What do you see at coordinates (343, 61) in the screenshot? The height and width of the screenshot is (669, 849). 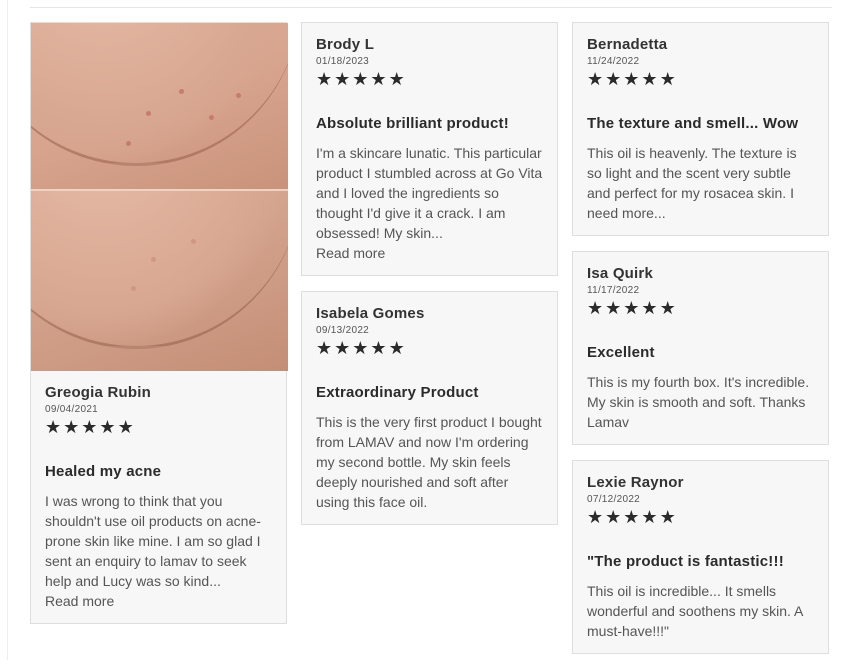 I see `review-date: 01/18/2023` at bounding box center [343, 61].